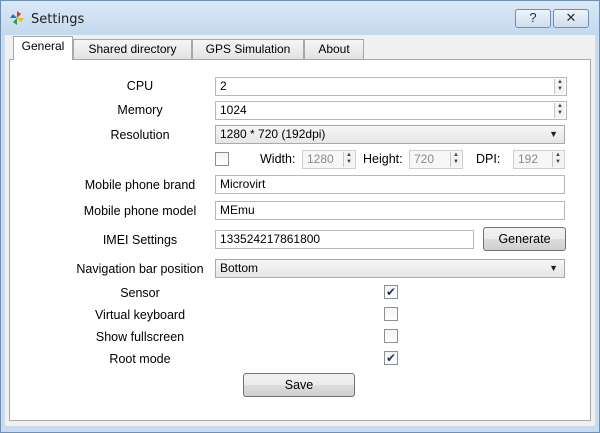  What do you see at coordinates (239, 268) in the screenshot?
I see `navbar-value: Bottom` at bounding box center [239, 268].